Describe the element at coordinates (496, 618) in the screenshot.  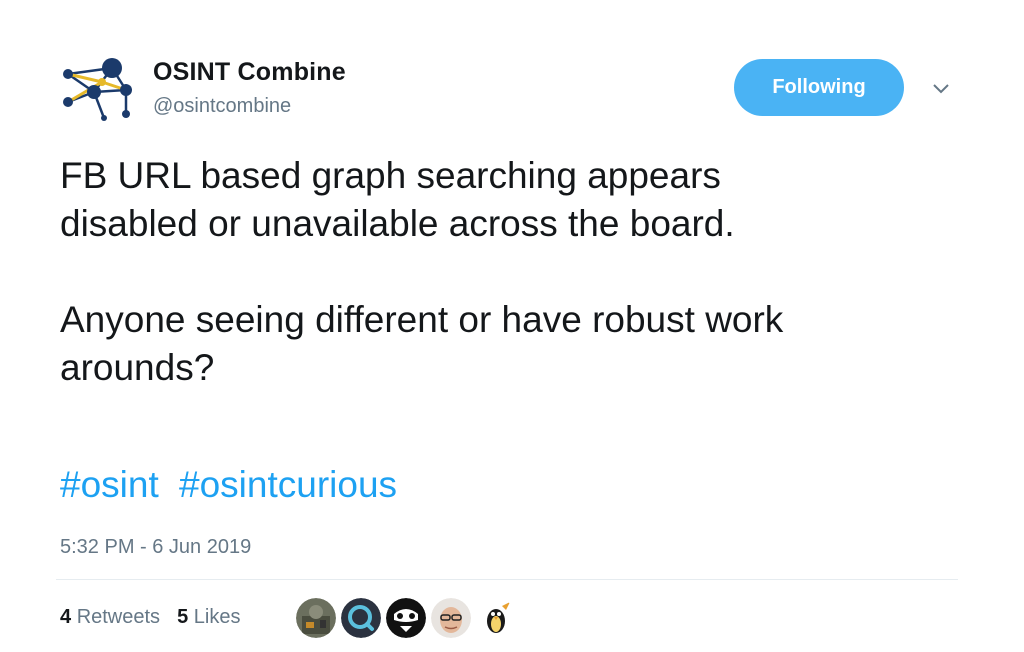
I see `liker-avatar-penguin` at that location.